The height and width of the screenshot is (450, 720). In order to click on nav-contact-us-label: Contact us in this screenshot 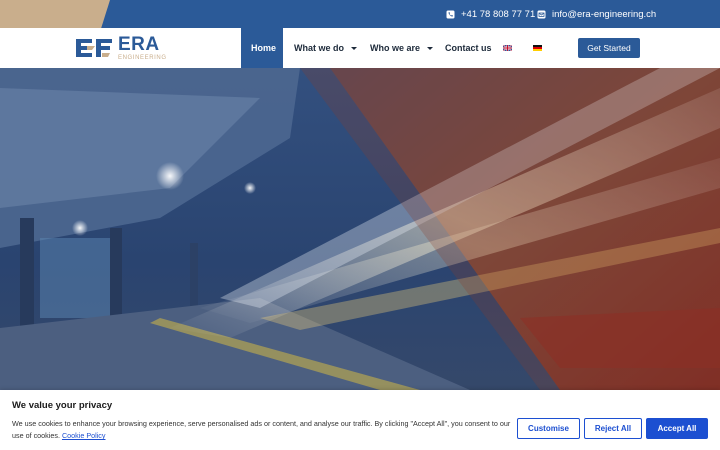, I will do `click(468, 48)`.